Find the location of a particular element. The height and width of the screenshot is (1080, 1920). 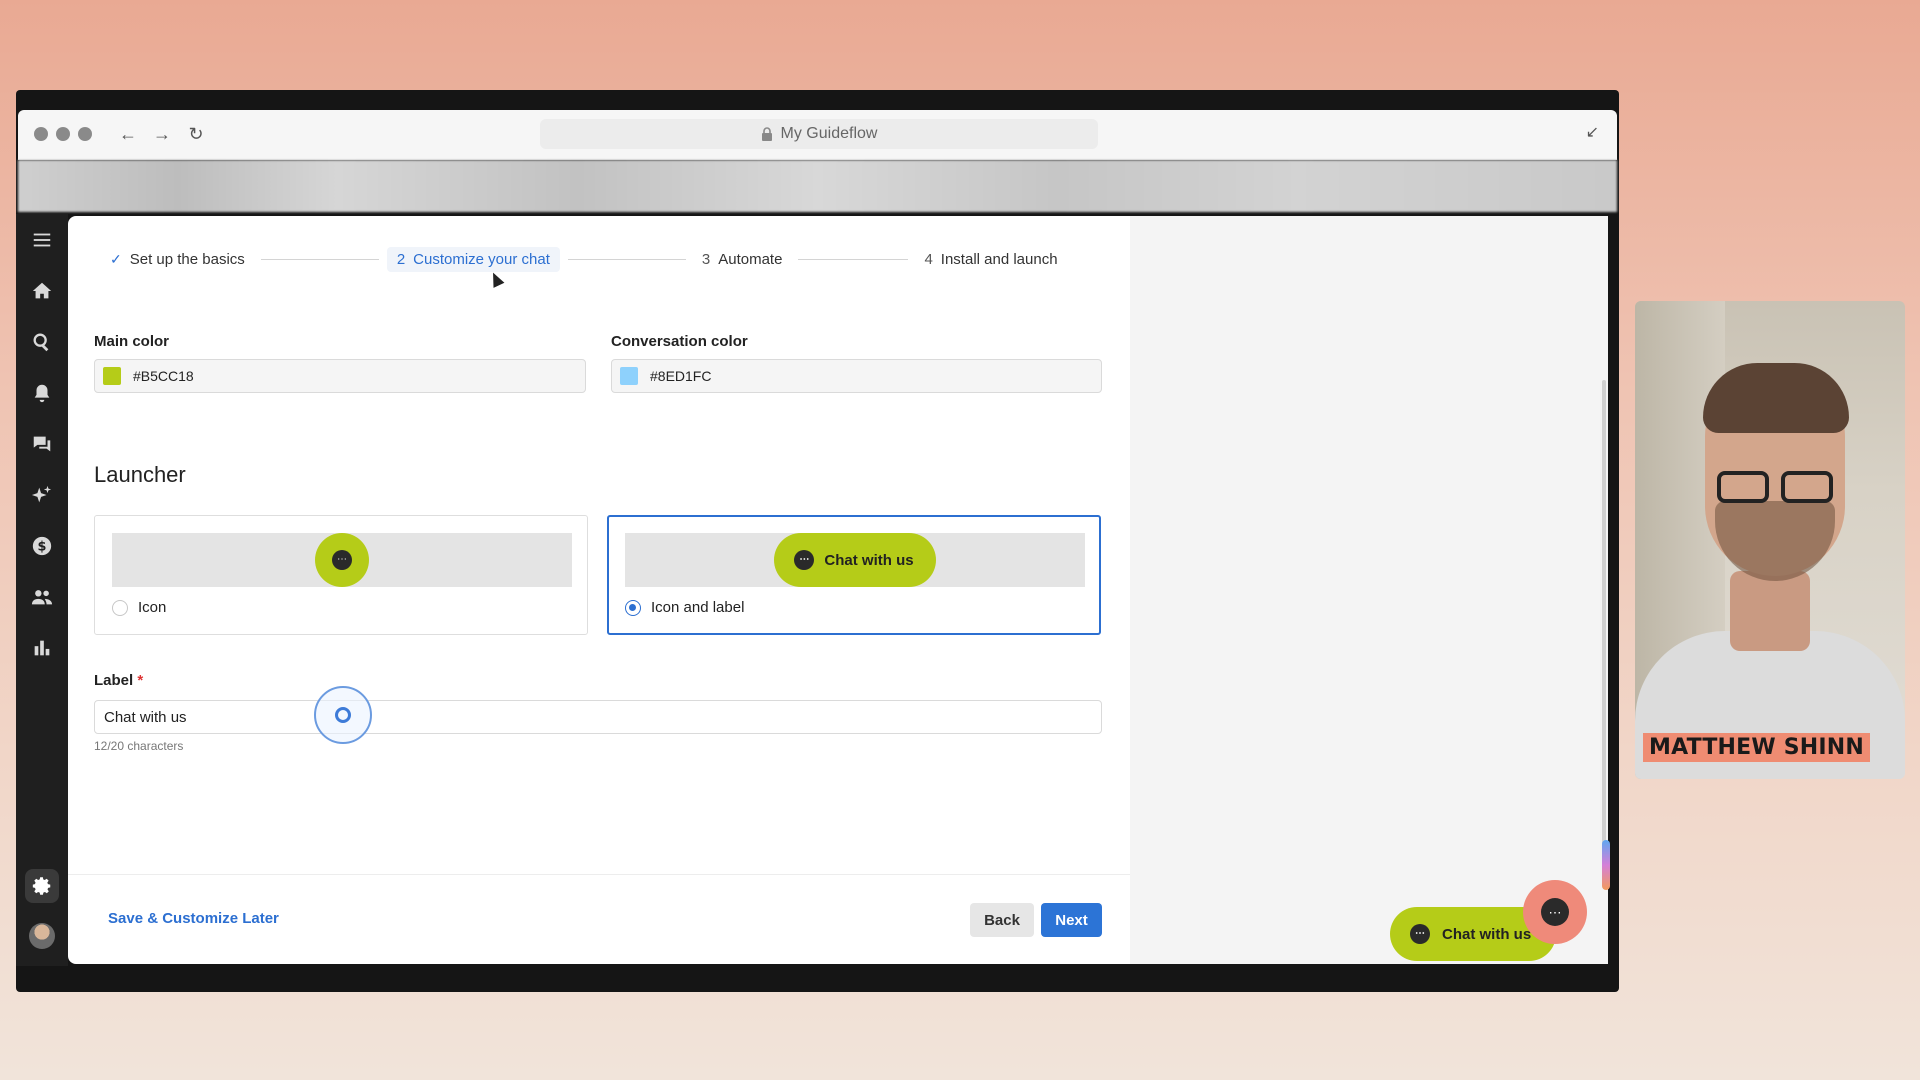

label-input: Chat with us is located at coordinates (598, 717).